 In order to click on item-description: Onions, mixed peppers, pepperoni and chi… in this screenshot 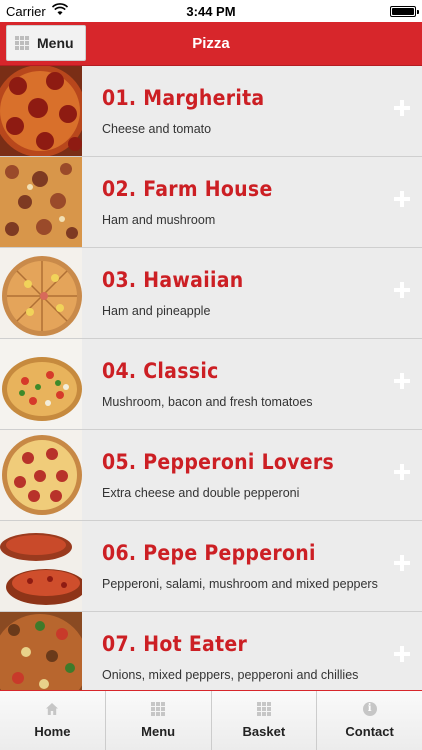, I will do `click(230, 675)`.